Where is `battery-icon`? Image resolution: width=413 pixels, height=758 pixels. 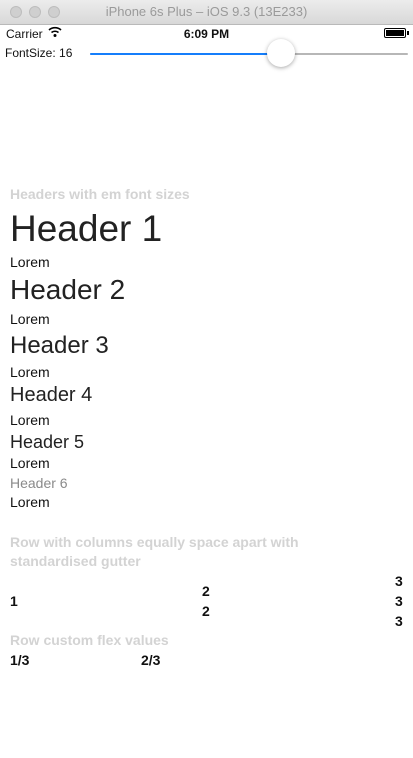 battery-icon is located at coordinates (395, 33).